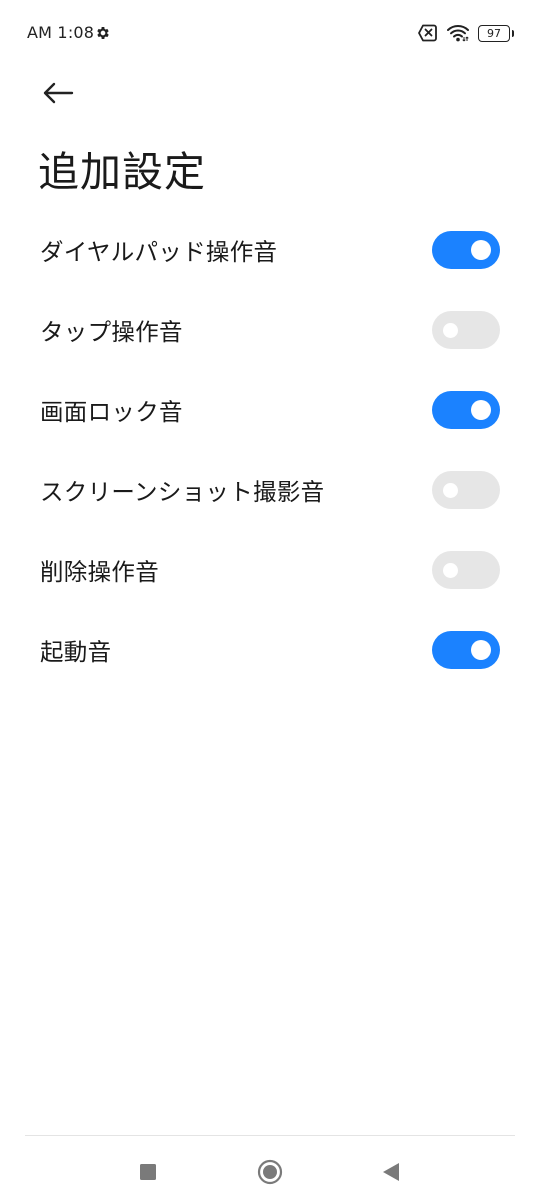  I want to click on setting-label: 起動音, so click(76, 652).